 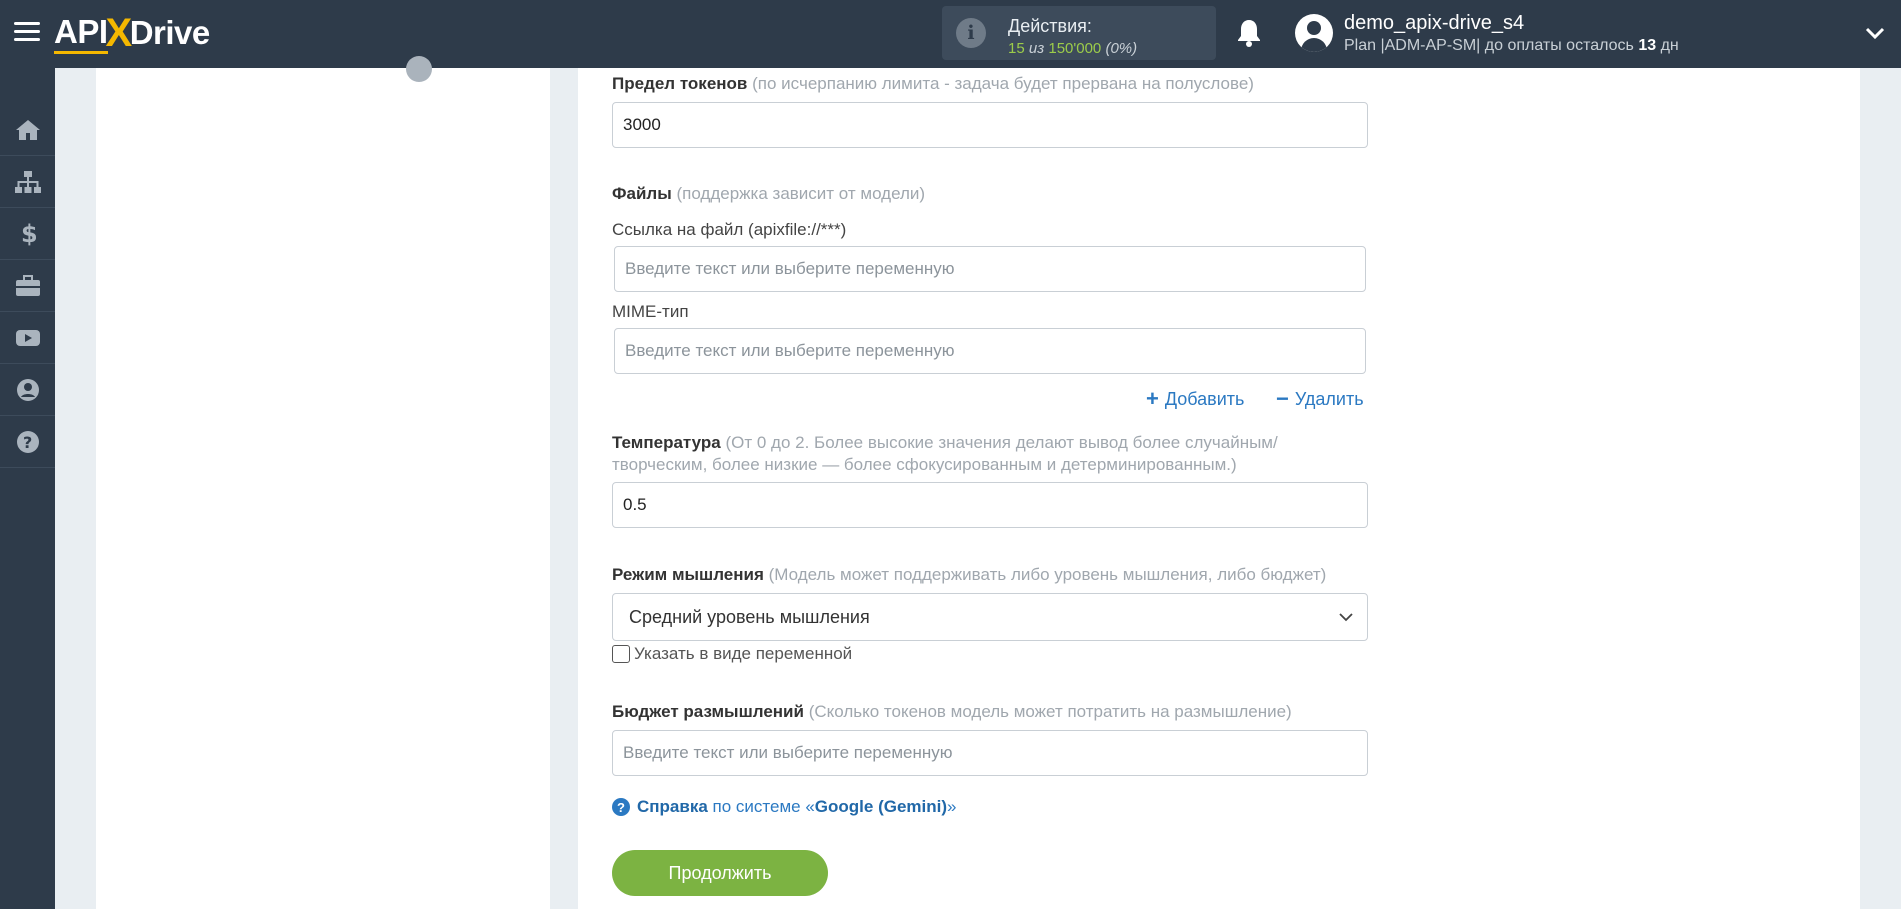 I want to click on menu-icon, so click(x=27, y=33).